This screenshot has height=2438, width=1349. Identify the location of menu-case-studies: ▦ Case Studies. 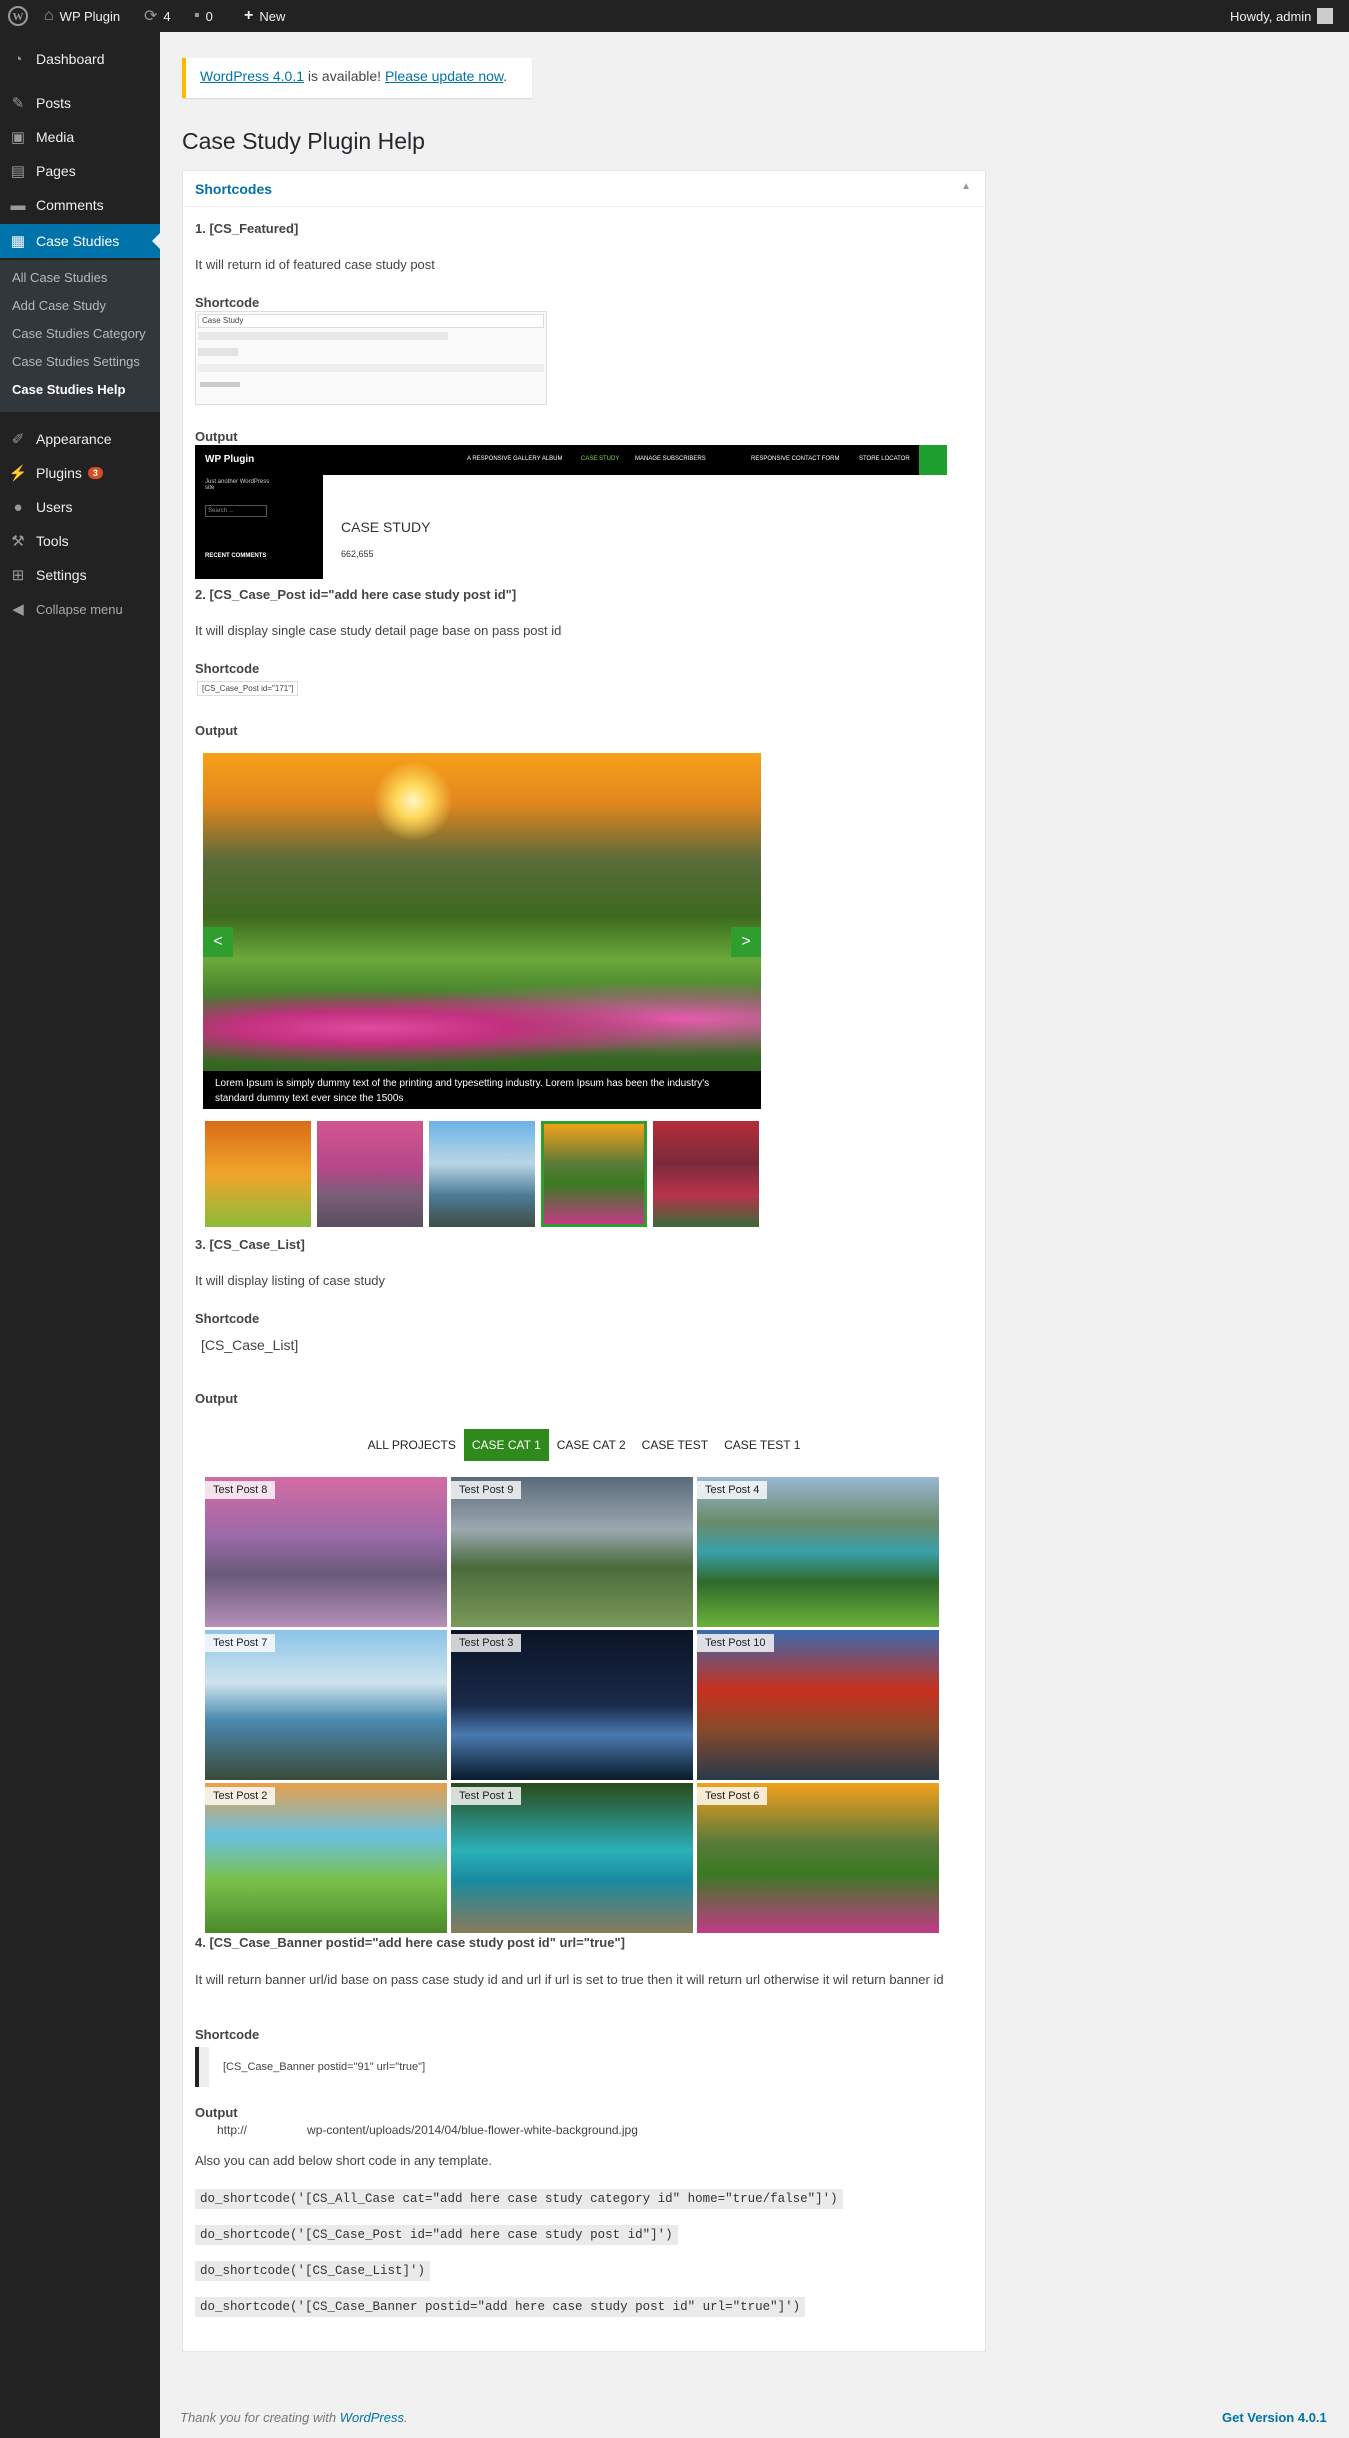
(80, 241).